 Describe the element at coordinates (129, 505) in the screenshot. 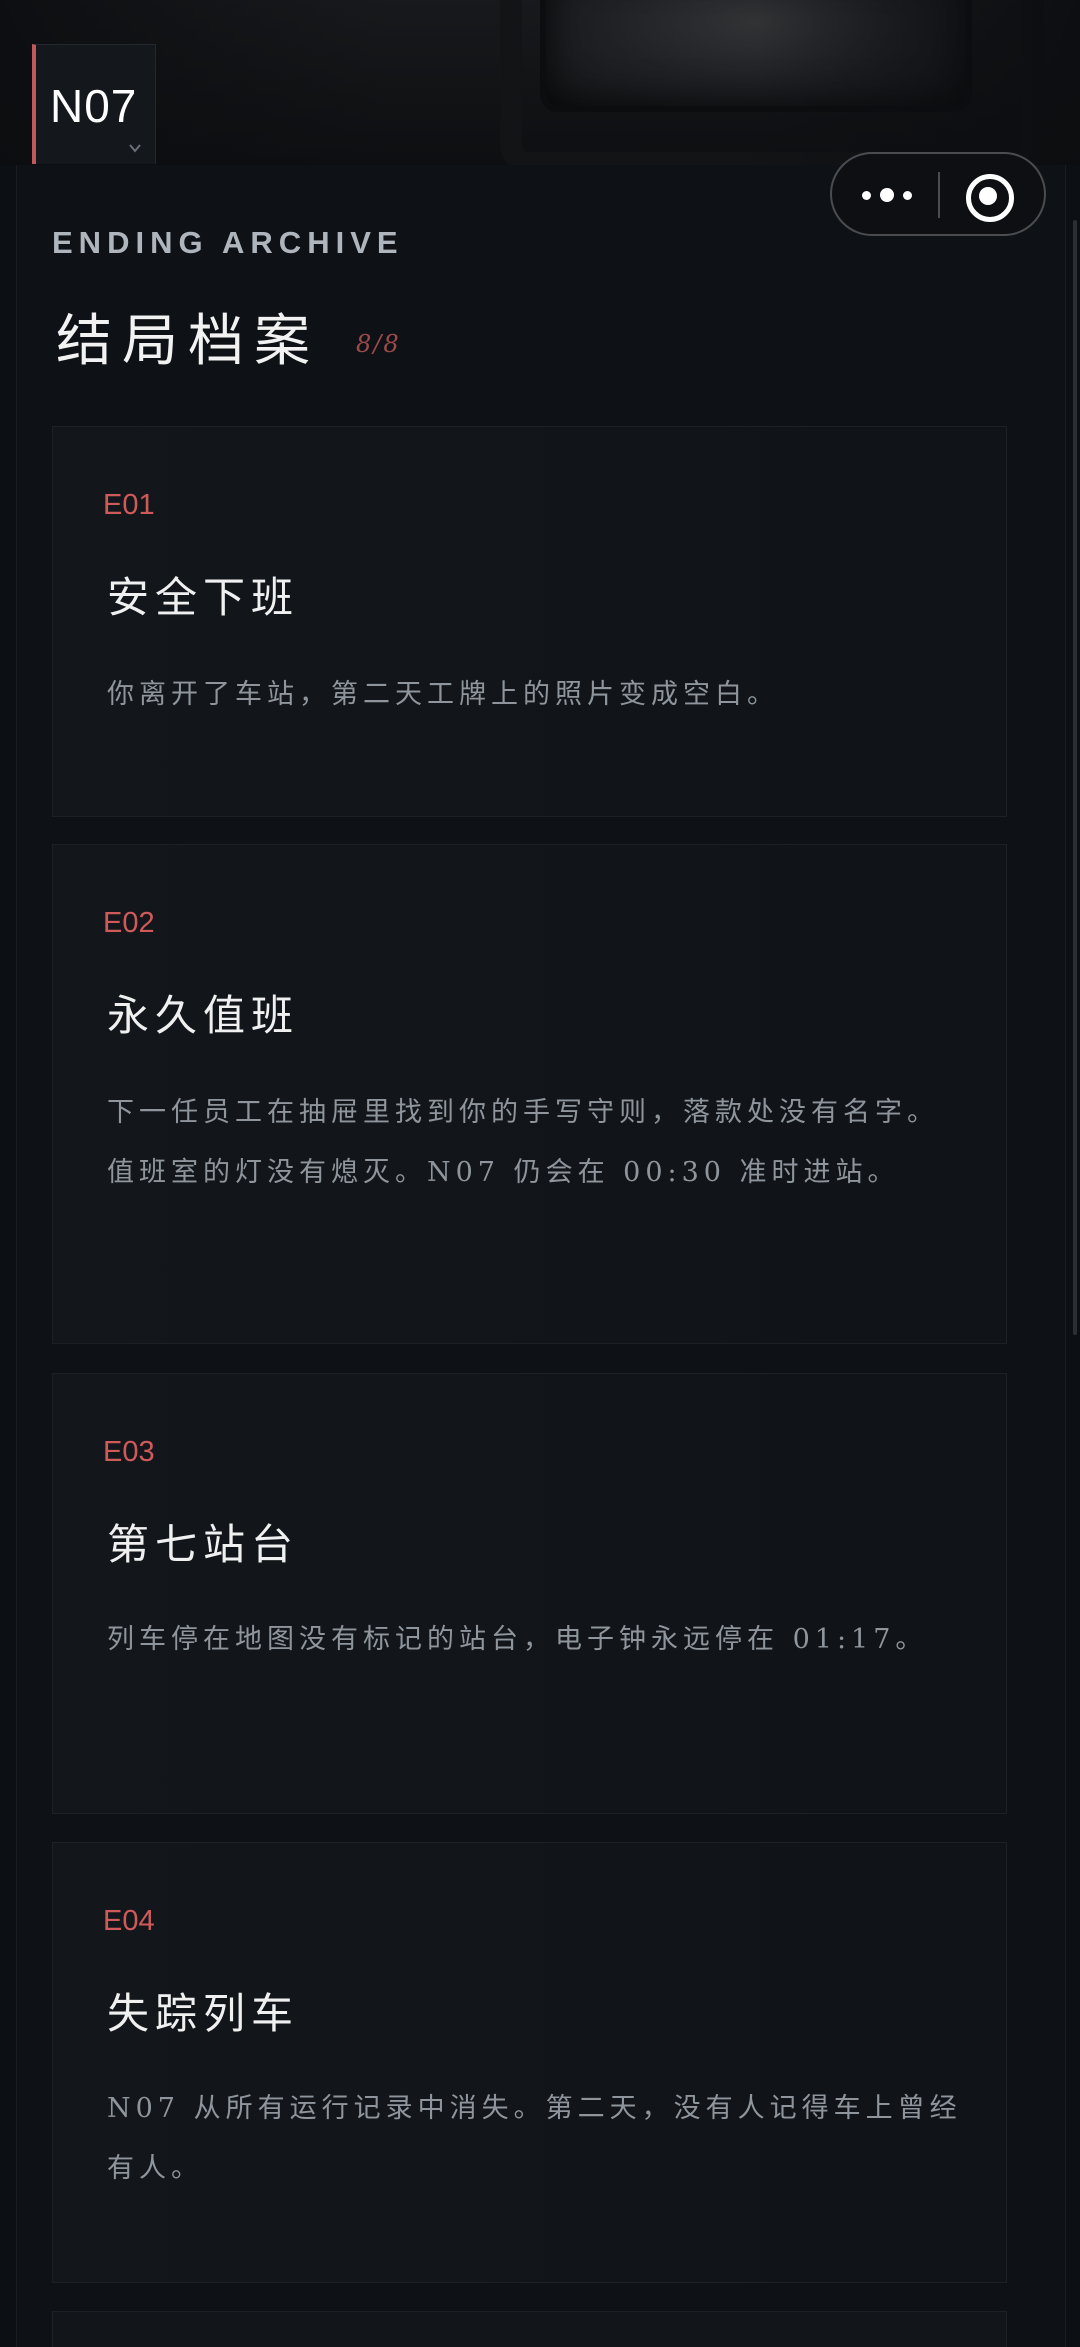

I see `ending-id: E01` at that location.